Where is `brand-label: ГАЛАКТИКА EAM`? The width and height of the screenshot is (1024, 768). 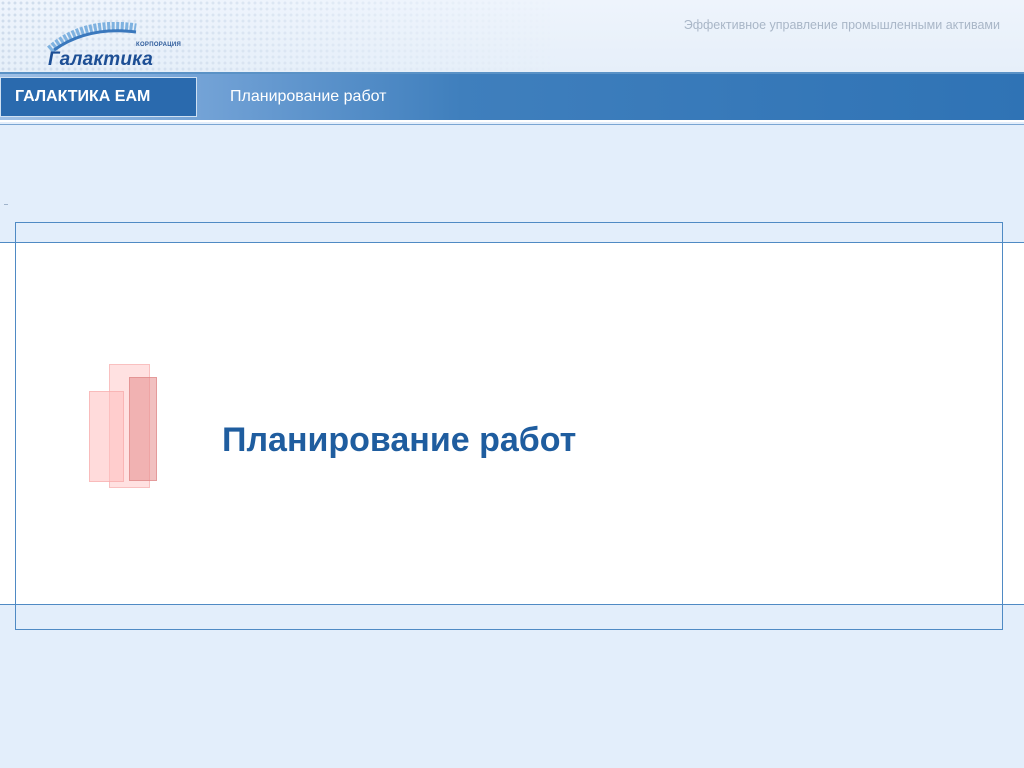
brand-label: ГАЛАКТИКА EAM is located at coordinates (83, 96).